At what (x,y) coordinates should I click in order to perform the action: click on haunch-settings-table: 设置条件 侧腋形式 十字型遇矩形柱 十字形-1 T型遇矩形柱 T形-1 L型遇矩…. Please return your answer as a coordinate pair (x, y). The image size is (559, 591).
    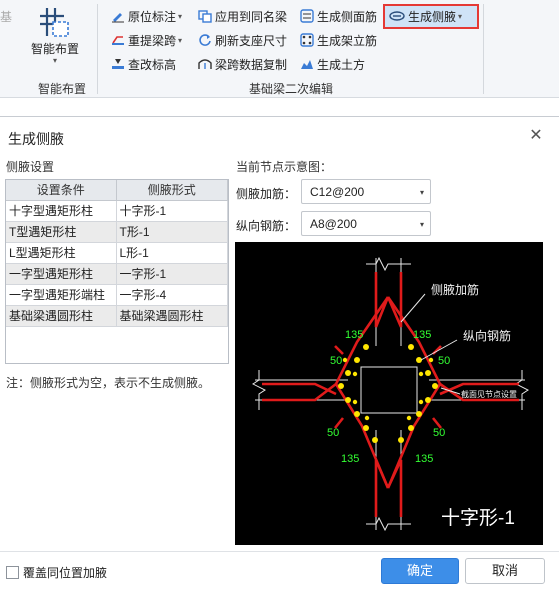
    Looking at the image, I should click on (117, 271).